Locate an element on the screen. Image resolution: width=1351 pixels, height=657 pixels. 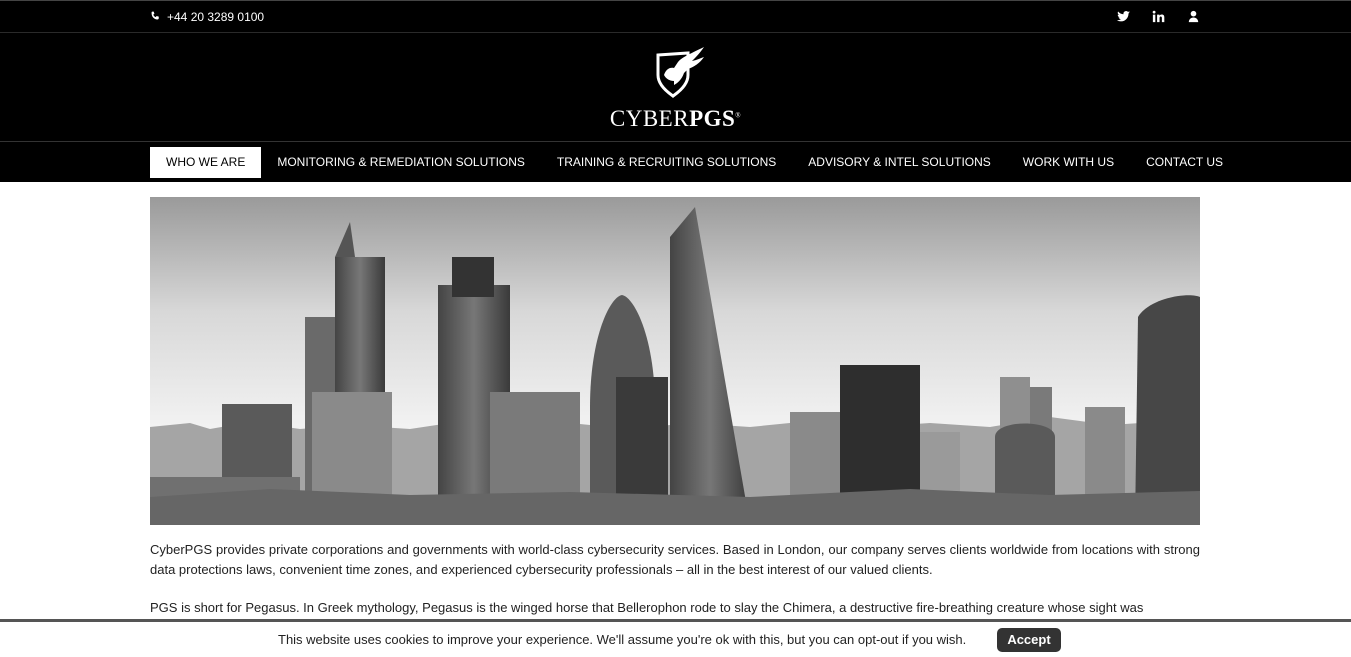
phone-icon is located at coordinates (155, 17).